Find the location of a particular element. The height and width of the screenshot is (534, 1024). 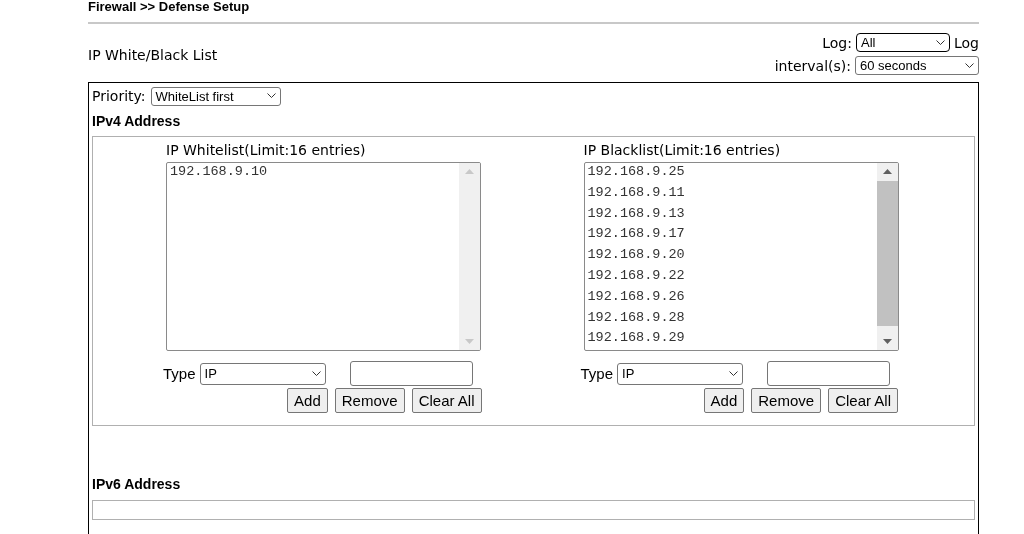

list-entry: 192.168.9.28 is located at coordinates (636, 319).